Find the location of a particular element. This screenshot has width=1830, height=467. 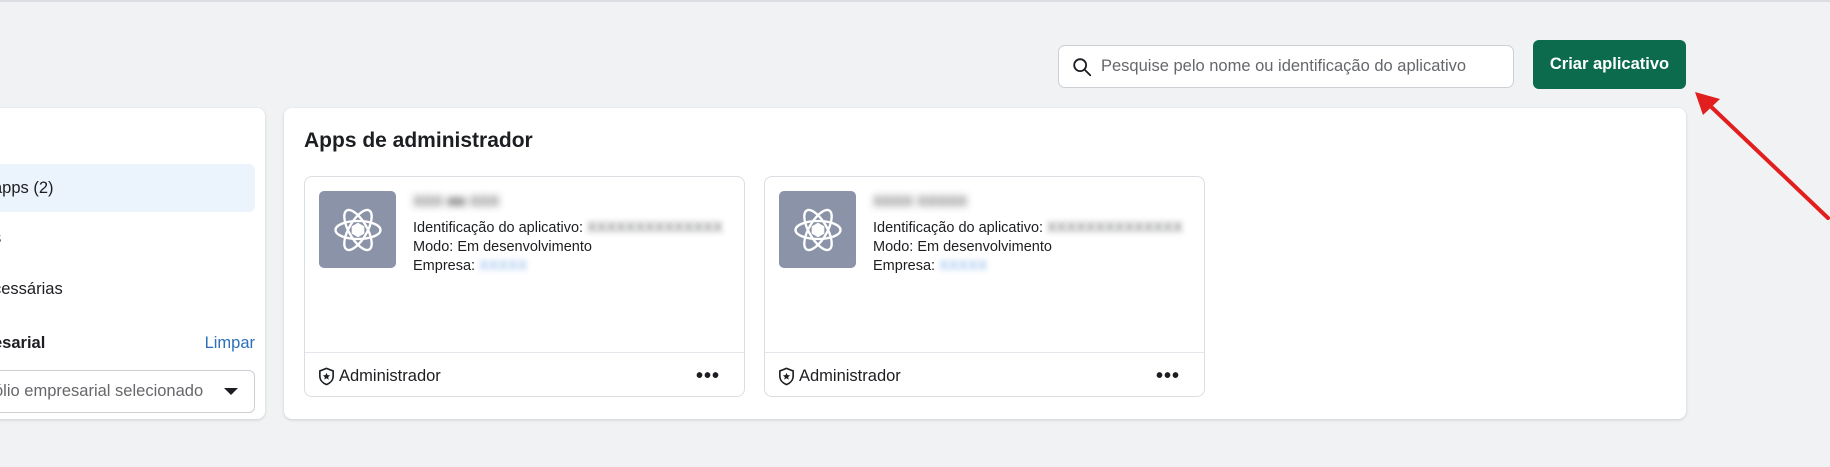

clear-filter-link: Limpar is located at coordinates (230, 343).